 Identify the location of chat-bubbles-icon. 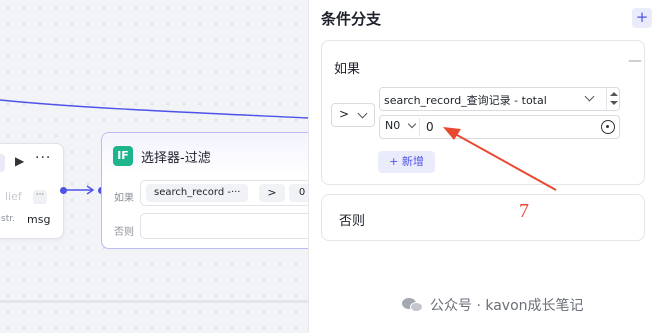
(413, 305).